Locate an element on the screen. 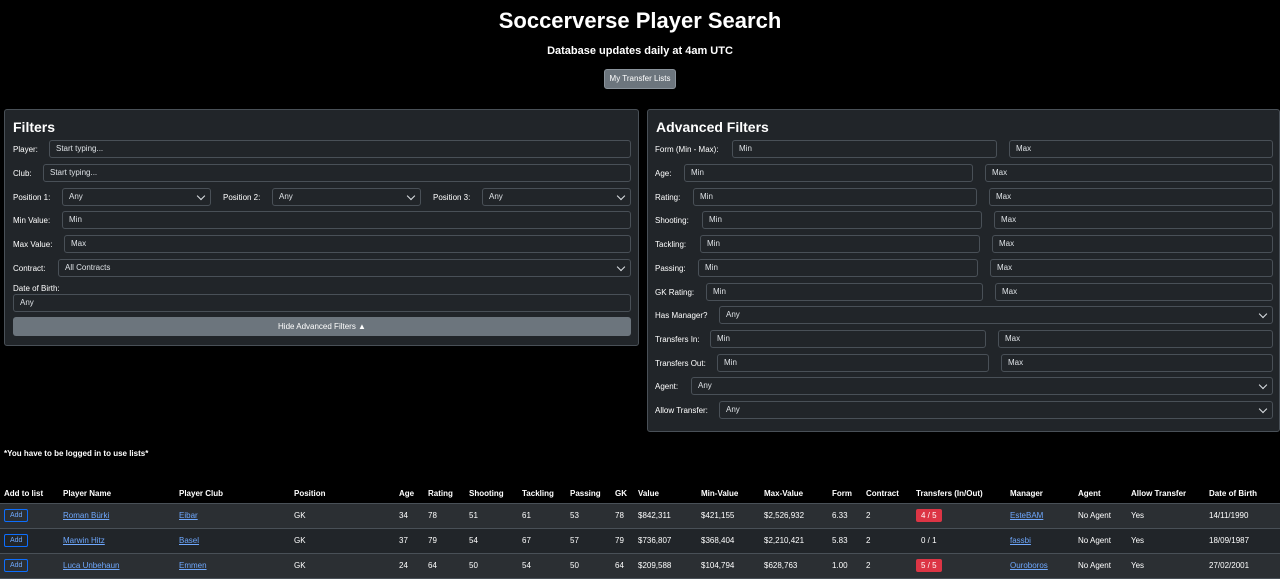 Image resolution: width=1280 pixels, height=579 pixels. filters-title: Filters is located at coordinates (34, 127).